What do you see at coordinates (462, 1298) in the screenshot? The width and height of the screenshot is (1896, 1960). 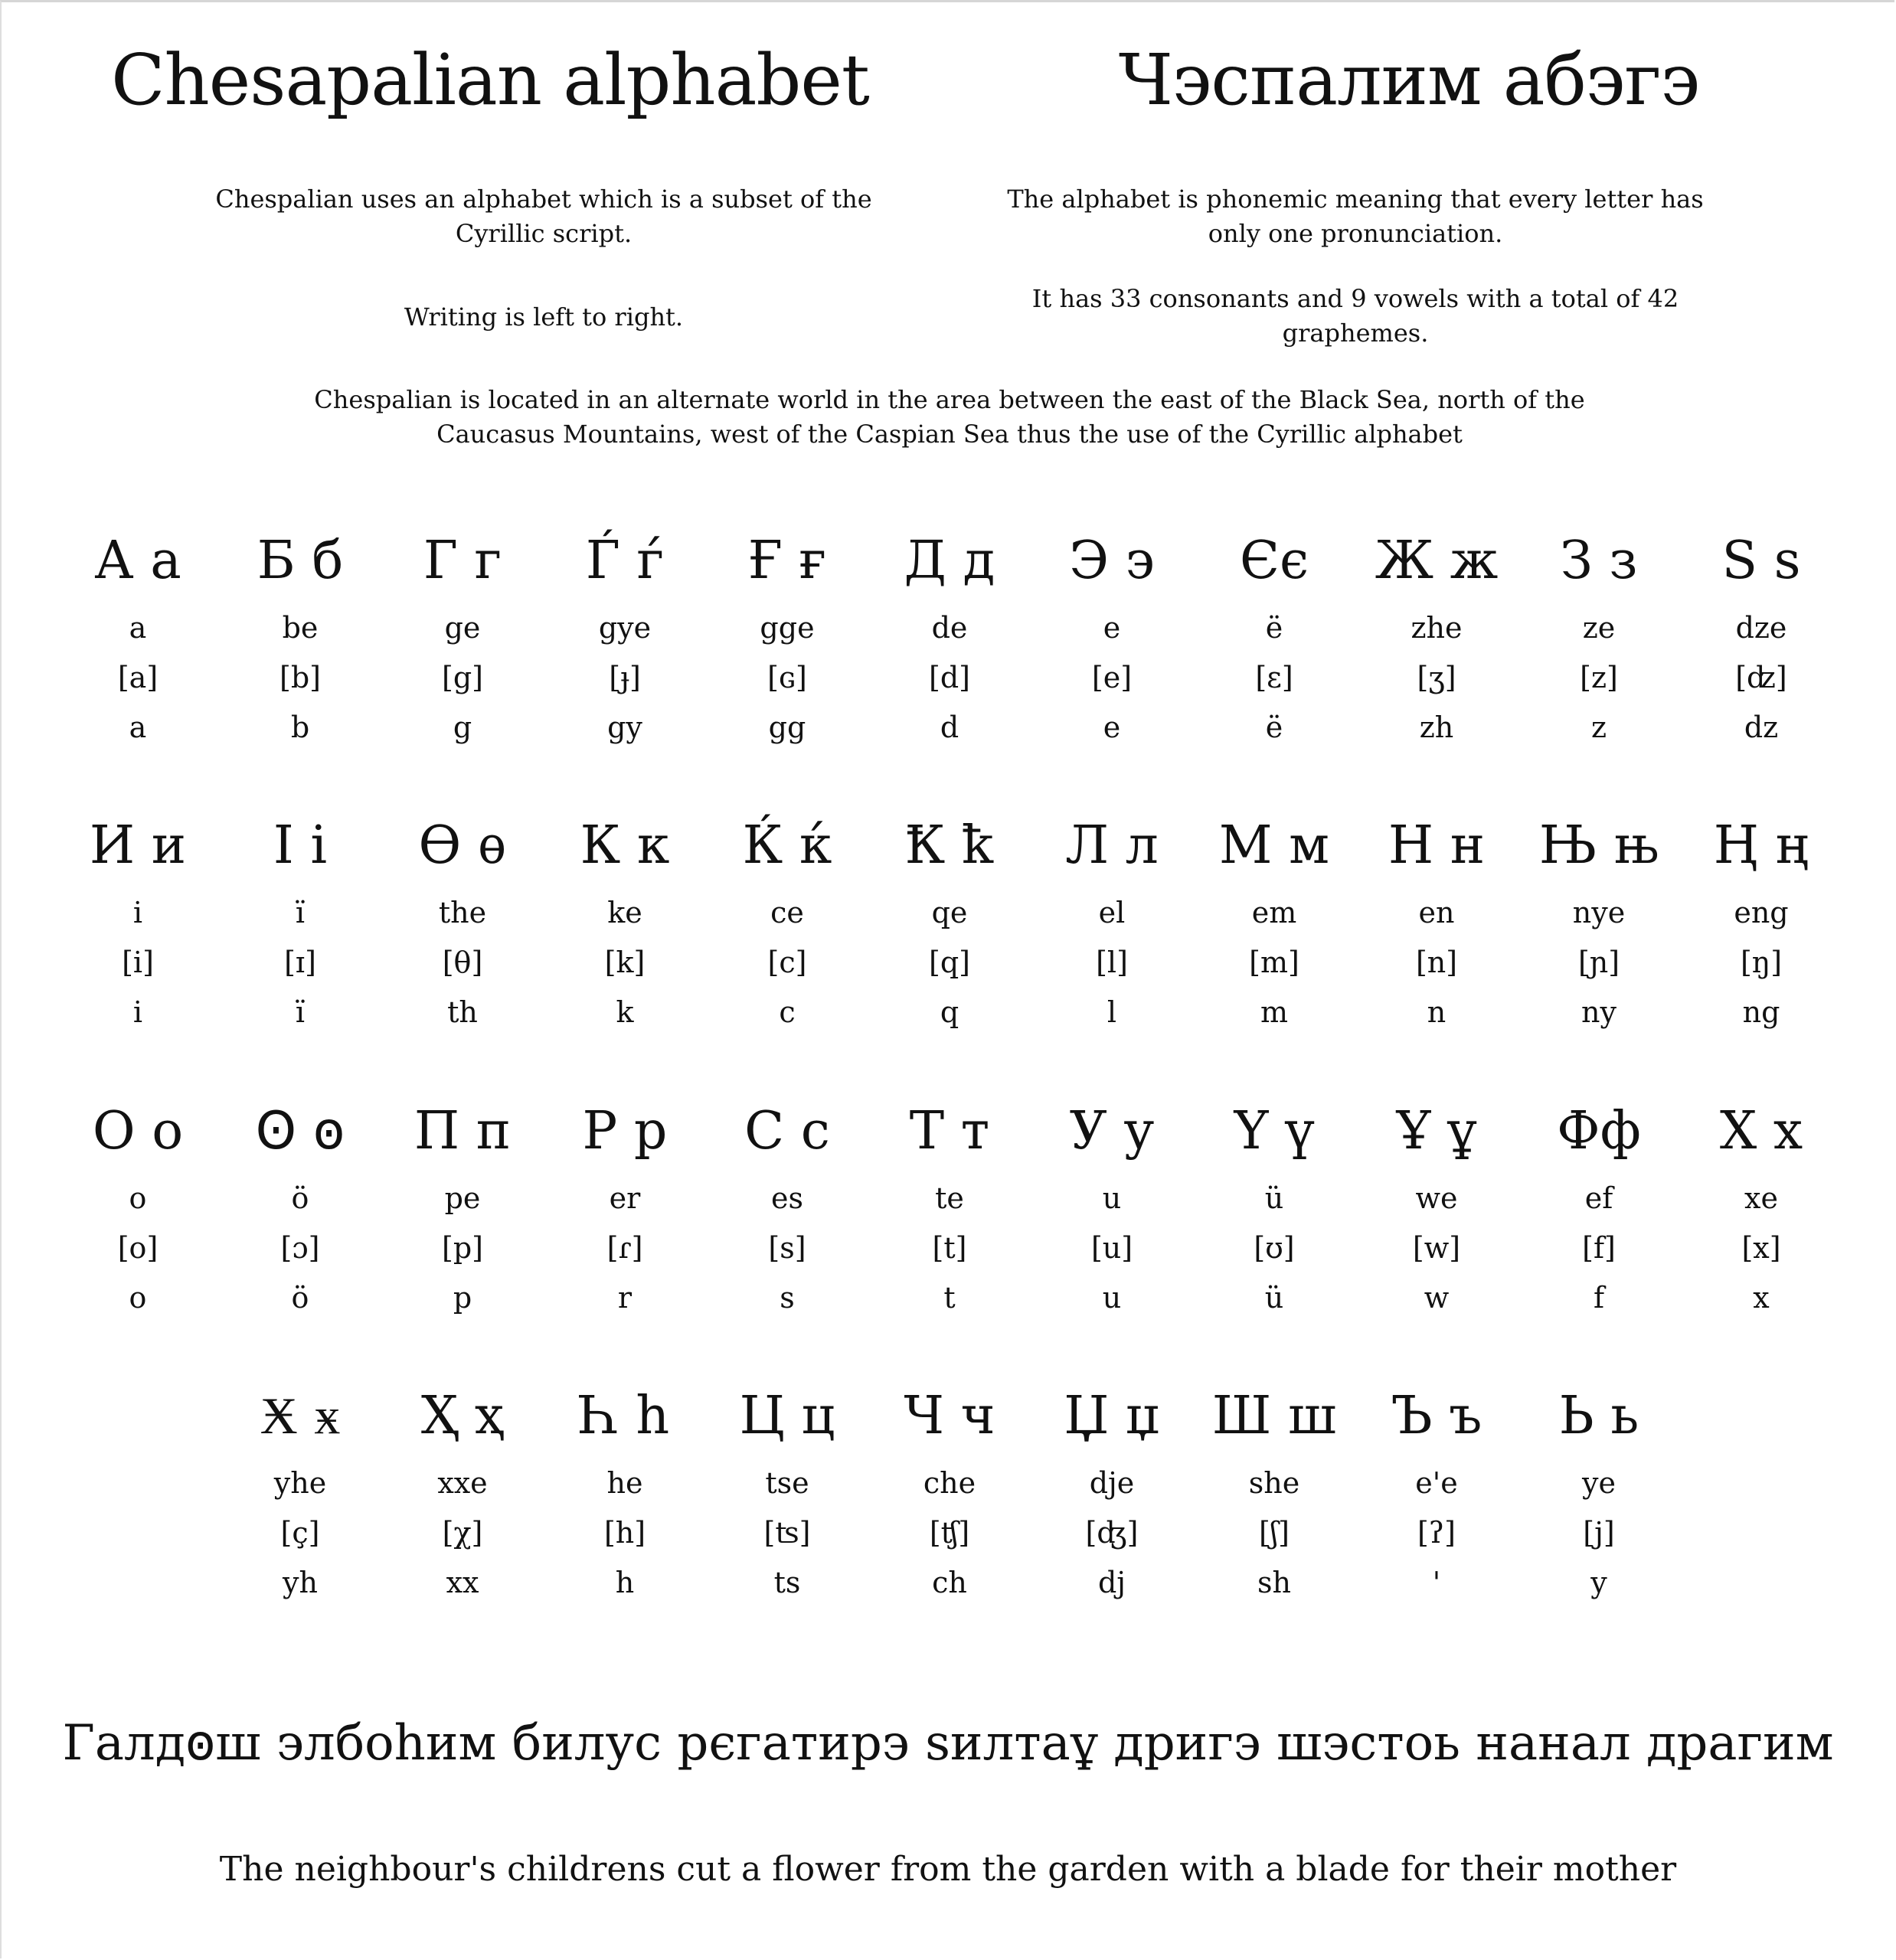 I see `letter-latin: p` at bounding box center [462, 1298].